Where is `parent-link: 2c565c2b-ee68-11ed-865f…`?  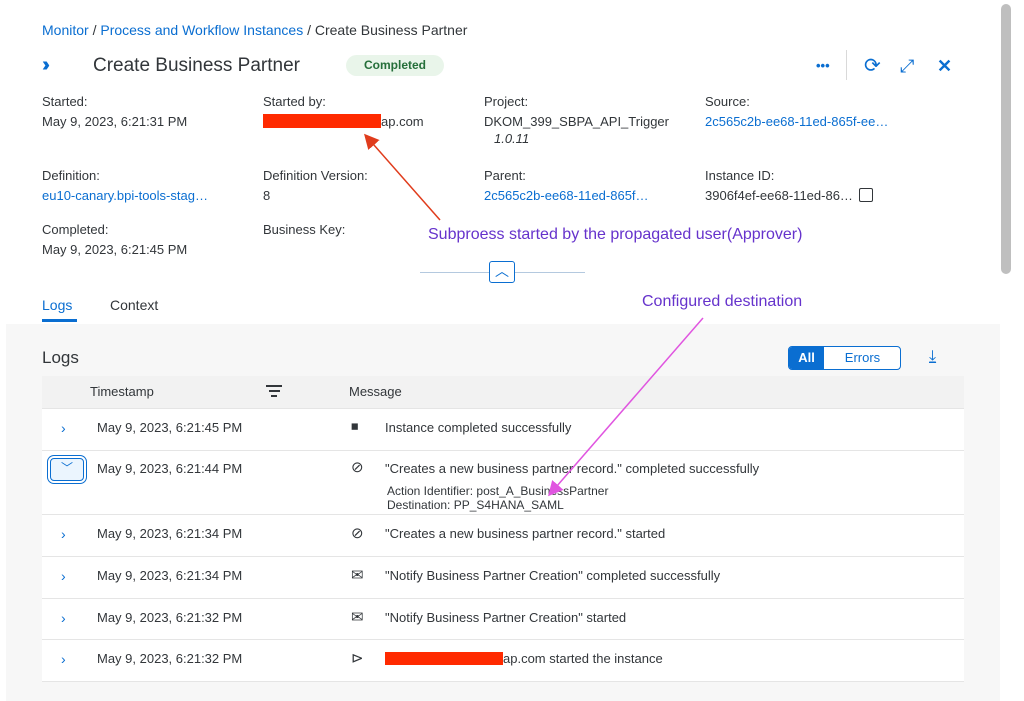 parent-link: 2c565c2b-ee68-11ed-865f… is located at coordinates (566, 195).